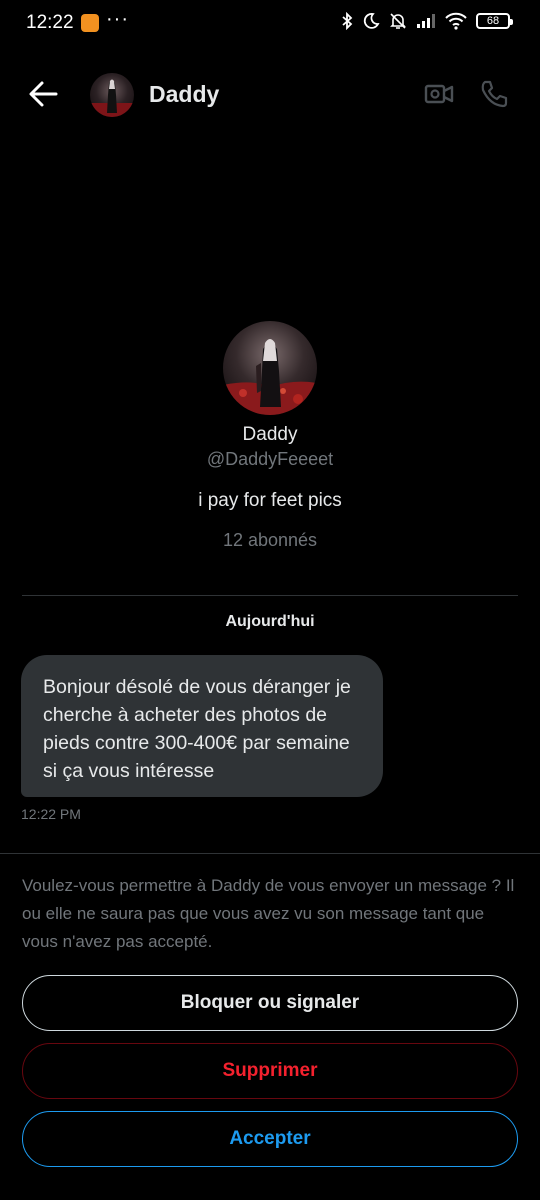 This screenshot has width=540, height=1200. I want to click on video-call-icon, so click(439, 94).